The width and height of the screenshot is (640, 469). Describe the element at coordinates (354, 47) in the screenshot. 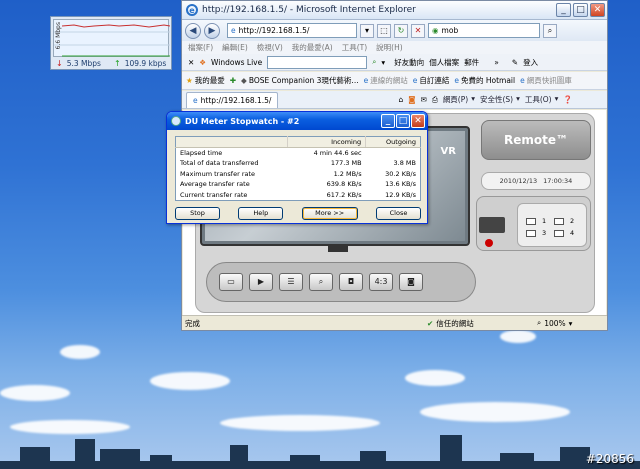

I see `menu-tools: 工具(T)` at that location.